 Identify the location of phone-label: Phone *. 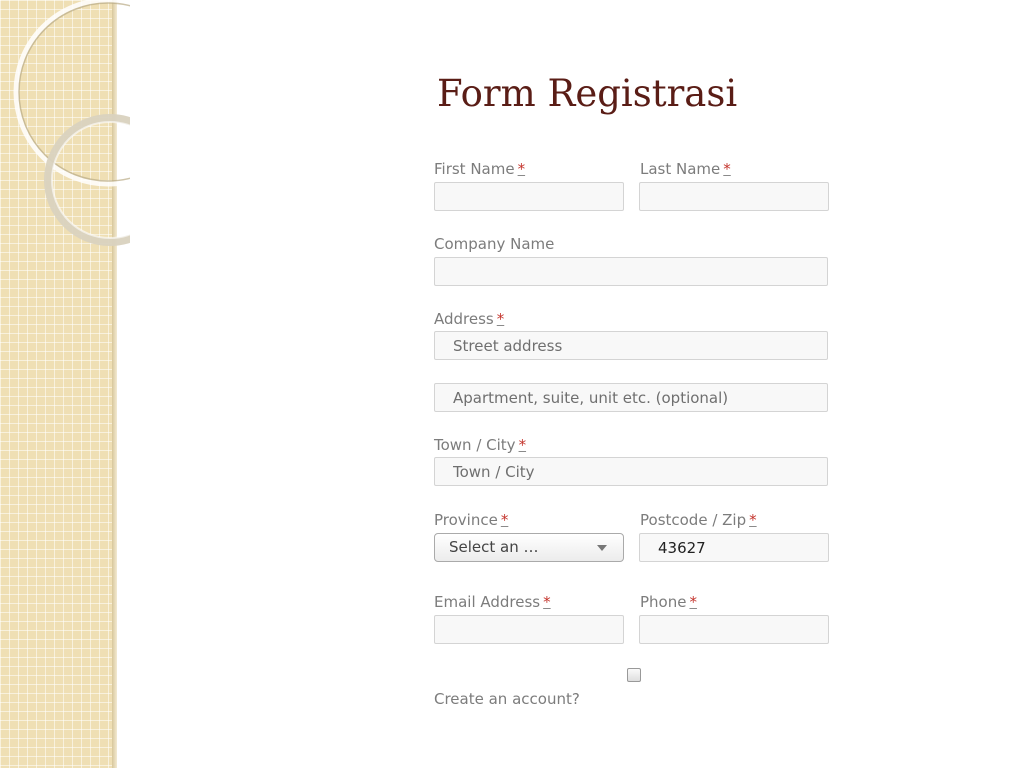
(668, 602).